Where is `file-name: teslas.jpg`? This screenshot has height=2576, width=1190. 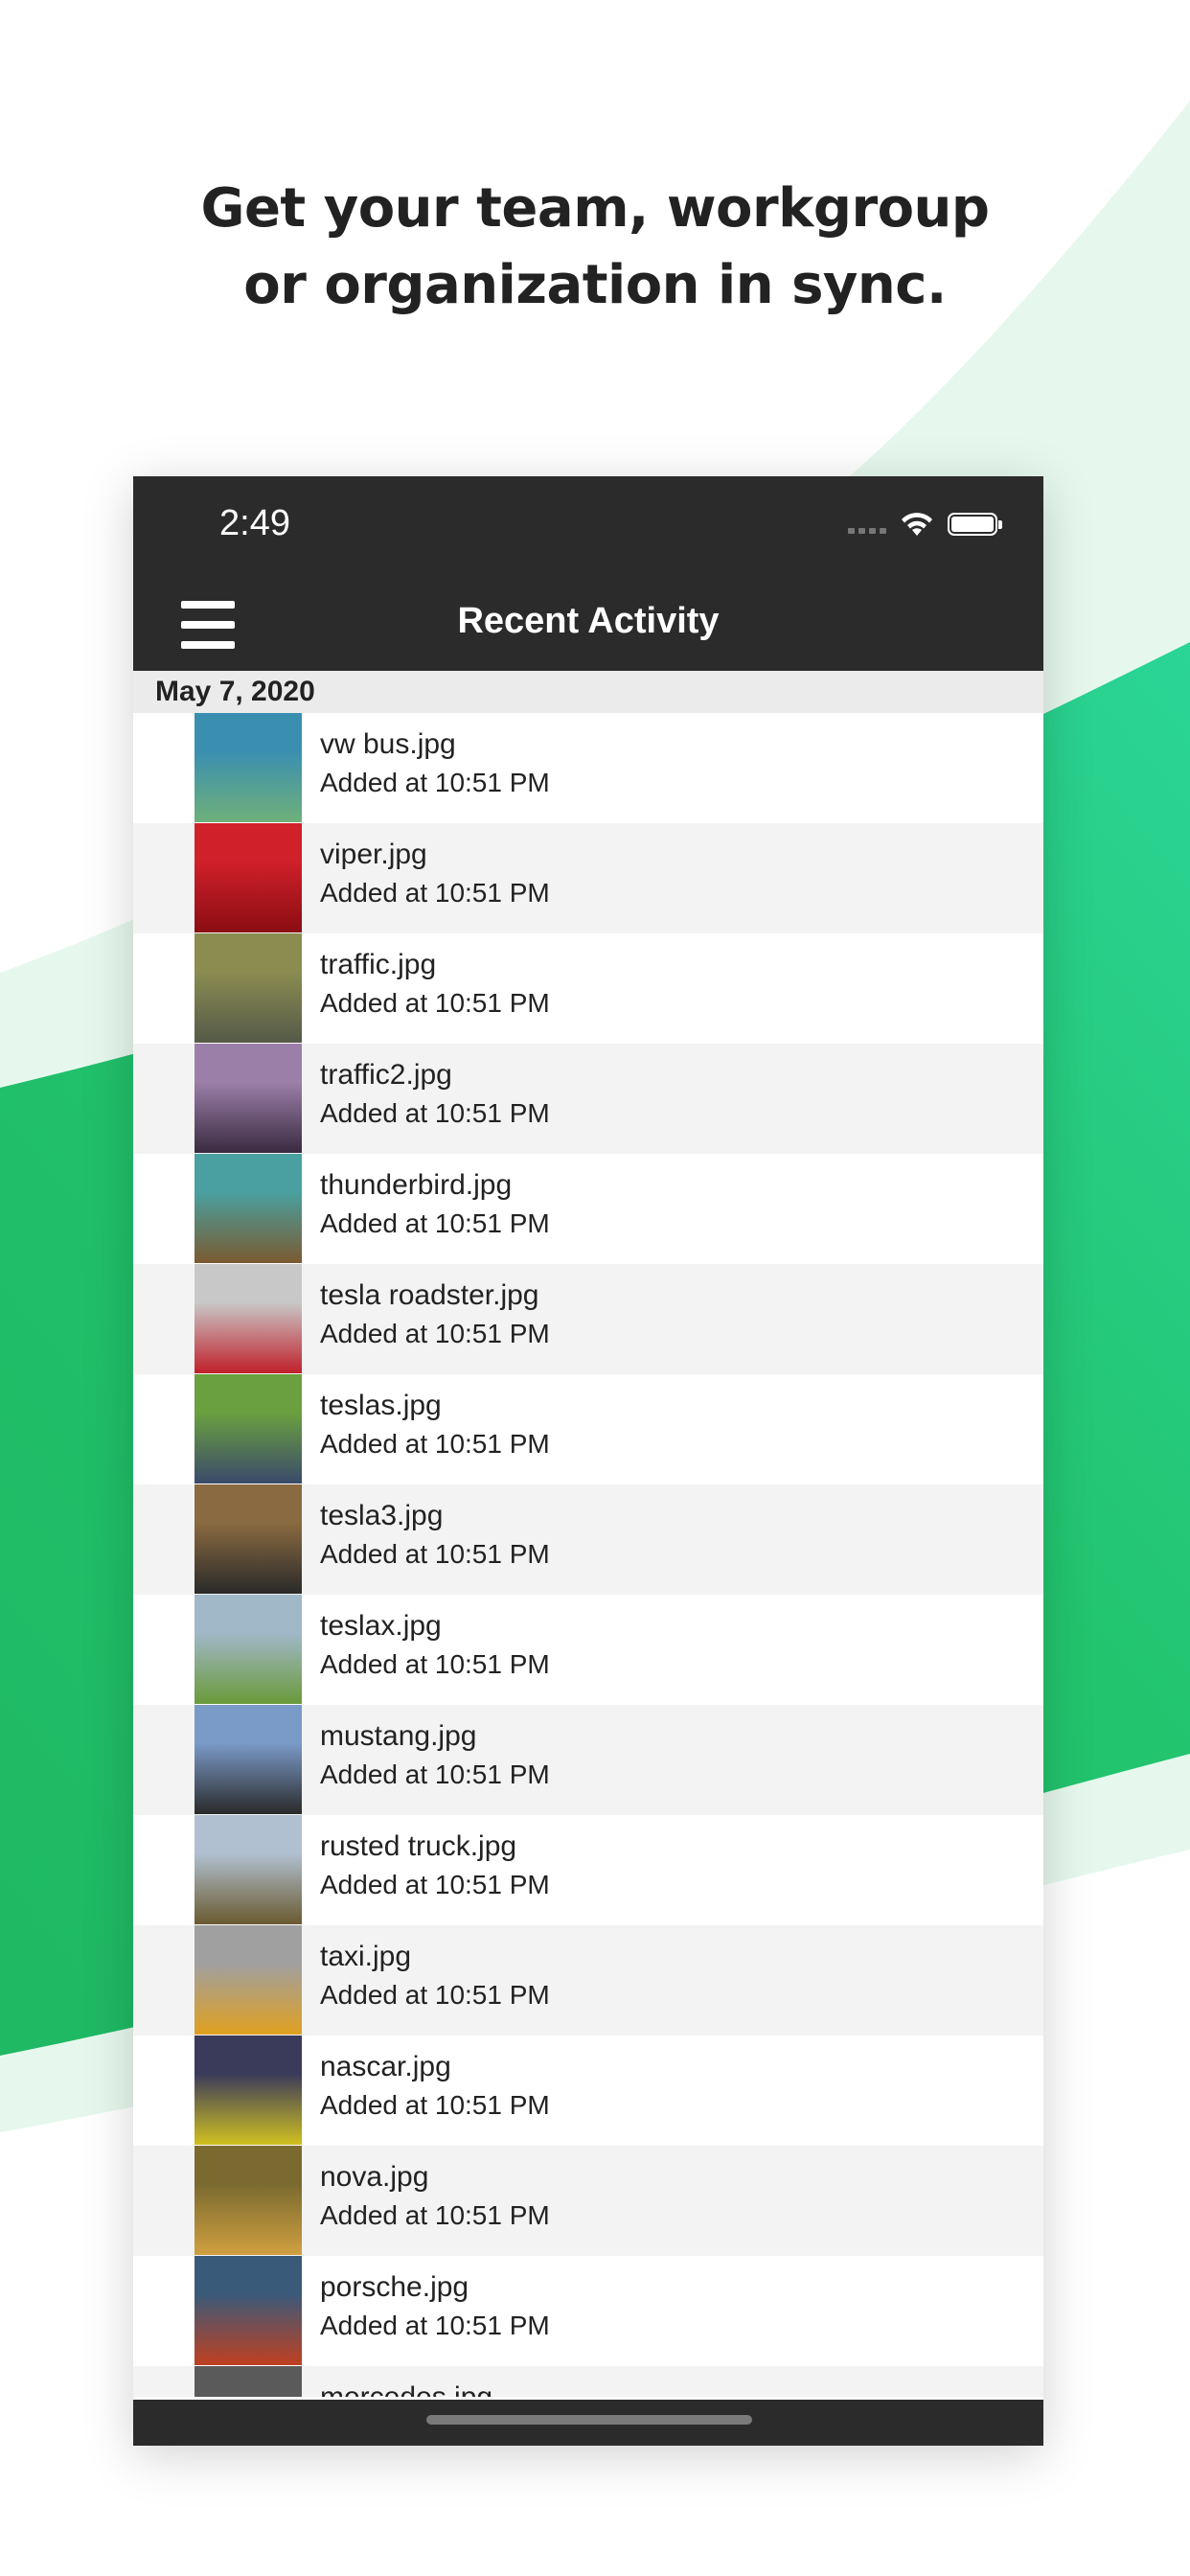 file-name: teslas.jpg is located at coordinates (381, 1405).